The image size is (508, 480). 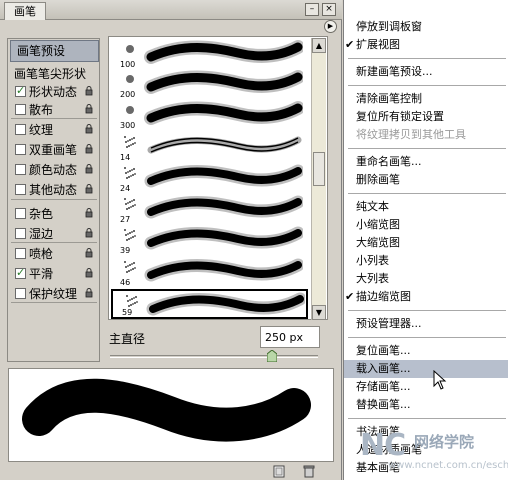 What do you see at coordinates (426, 432) in the screenshot?
I see `menu-item: 书法画笔` at bounding box center [426, 432].